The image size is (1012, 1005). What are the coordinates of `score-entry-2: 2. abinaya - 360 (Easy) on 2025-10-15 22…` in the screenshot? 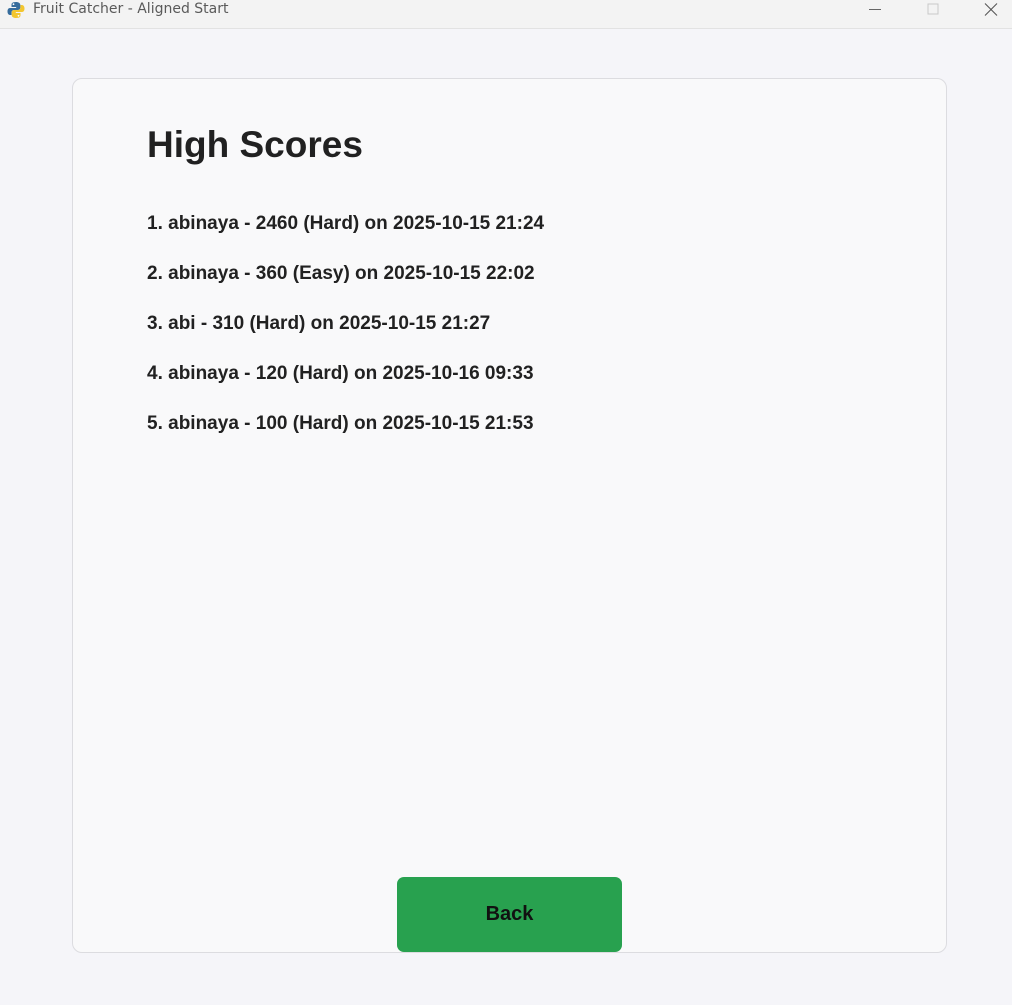 It's located at (341, 273).